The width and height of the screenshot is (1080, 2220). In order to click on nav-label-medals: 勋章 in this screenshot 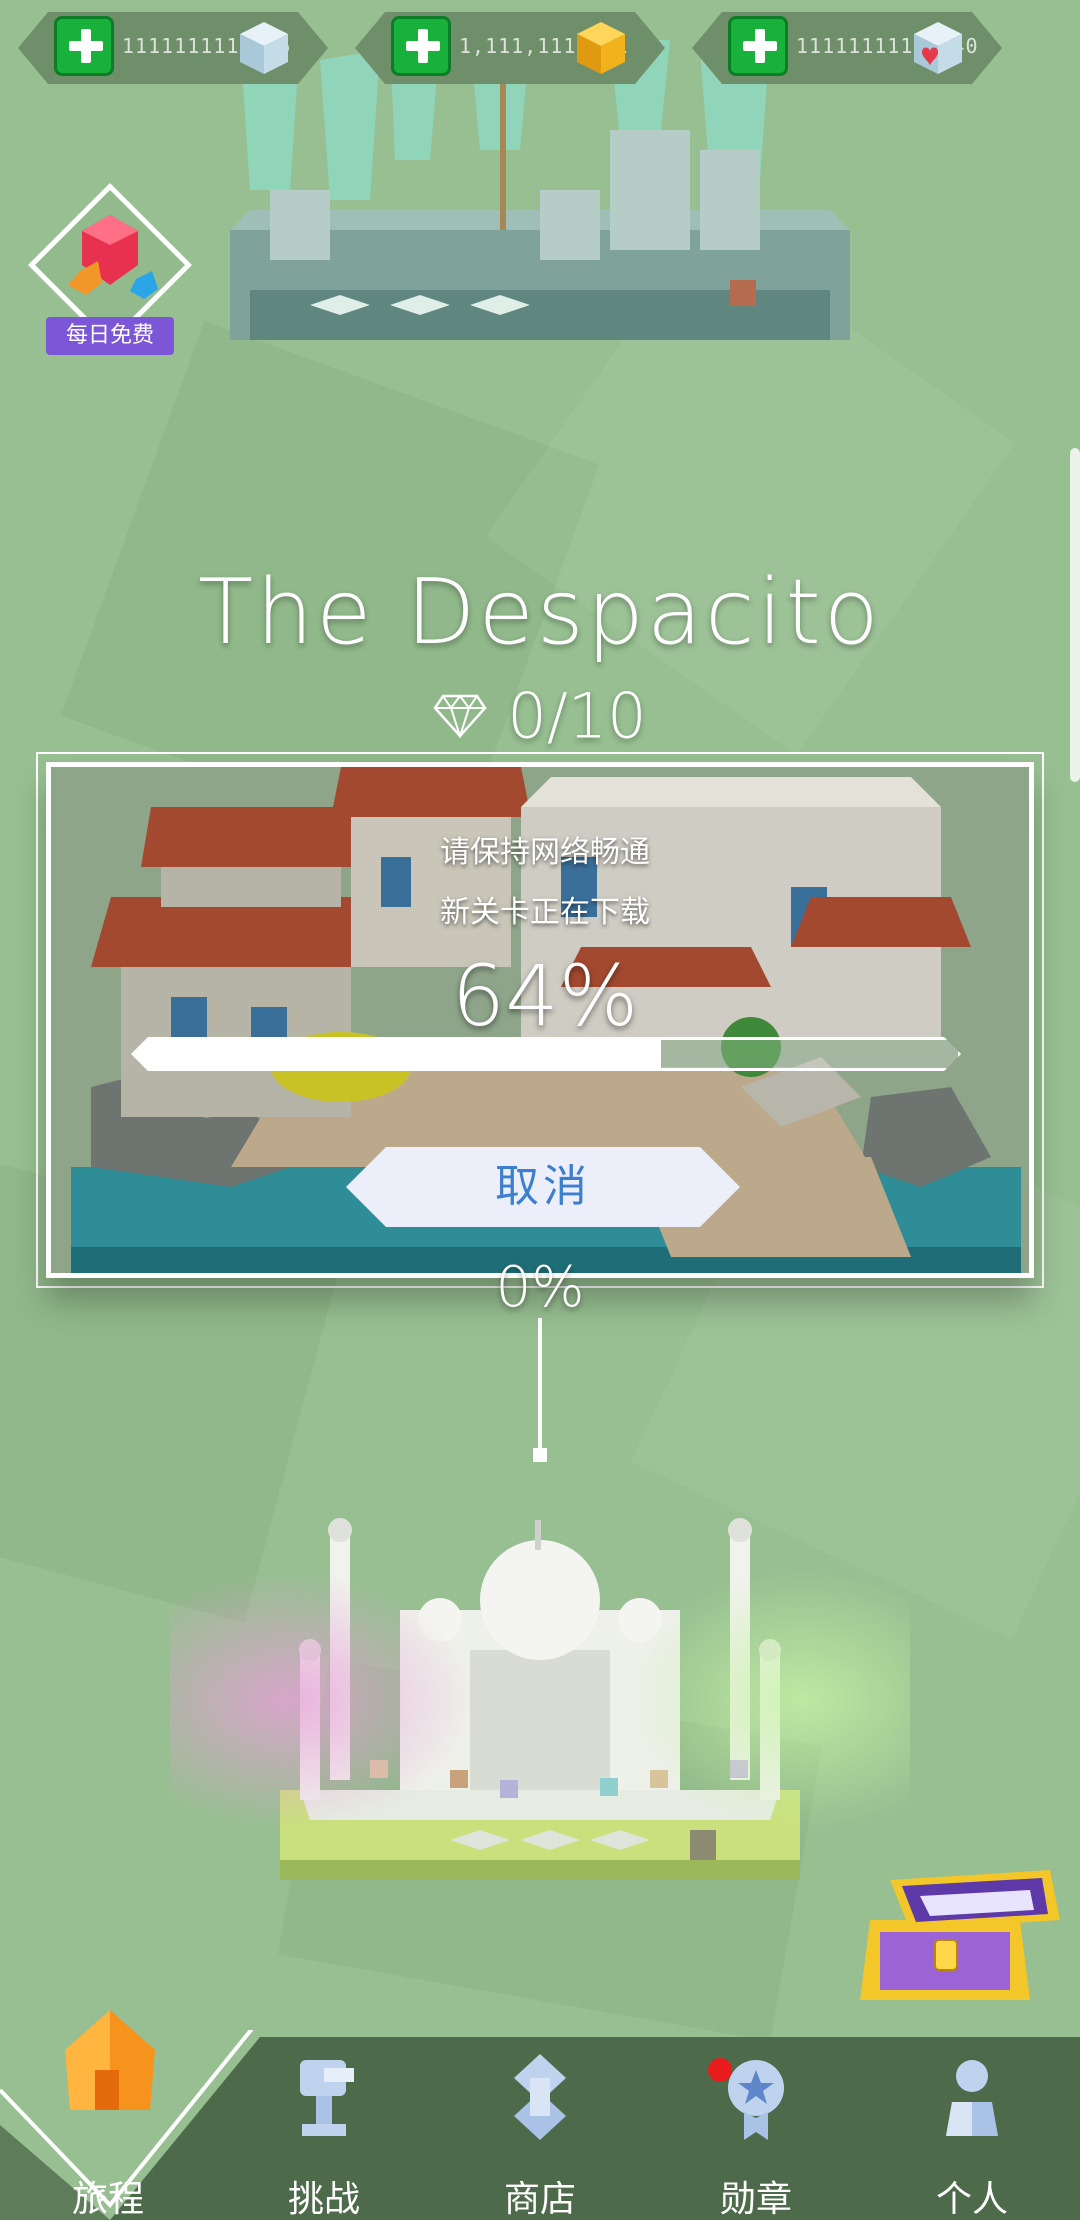, I will do `click(755, 2199)`.